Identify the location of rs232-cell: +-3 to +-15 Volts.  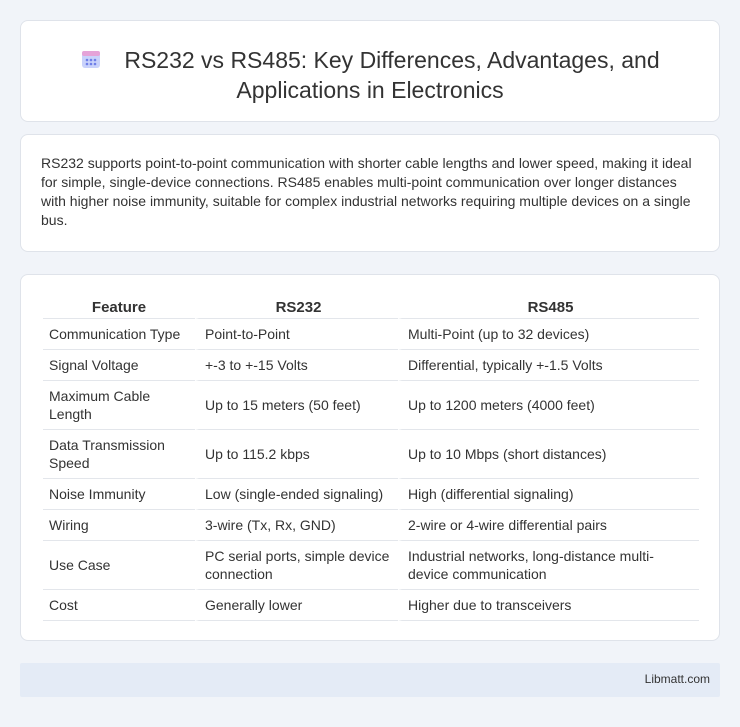
(296, 365).